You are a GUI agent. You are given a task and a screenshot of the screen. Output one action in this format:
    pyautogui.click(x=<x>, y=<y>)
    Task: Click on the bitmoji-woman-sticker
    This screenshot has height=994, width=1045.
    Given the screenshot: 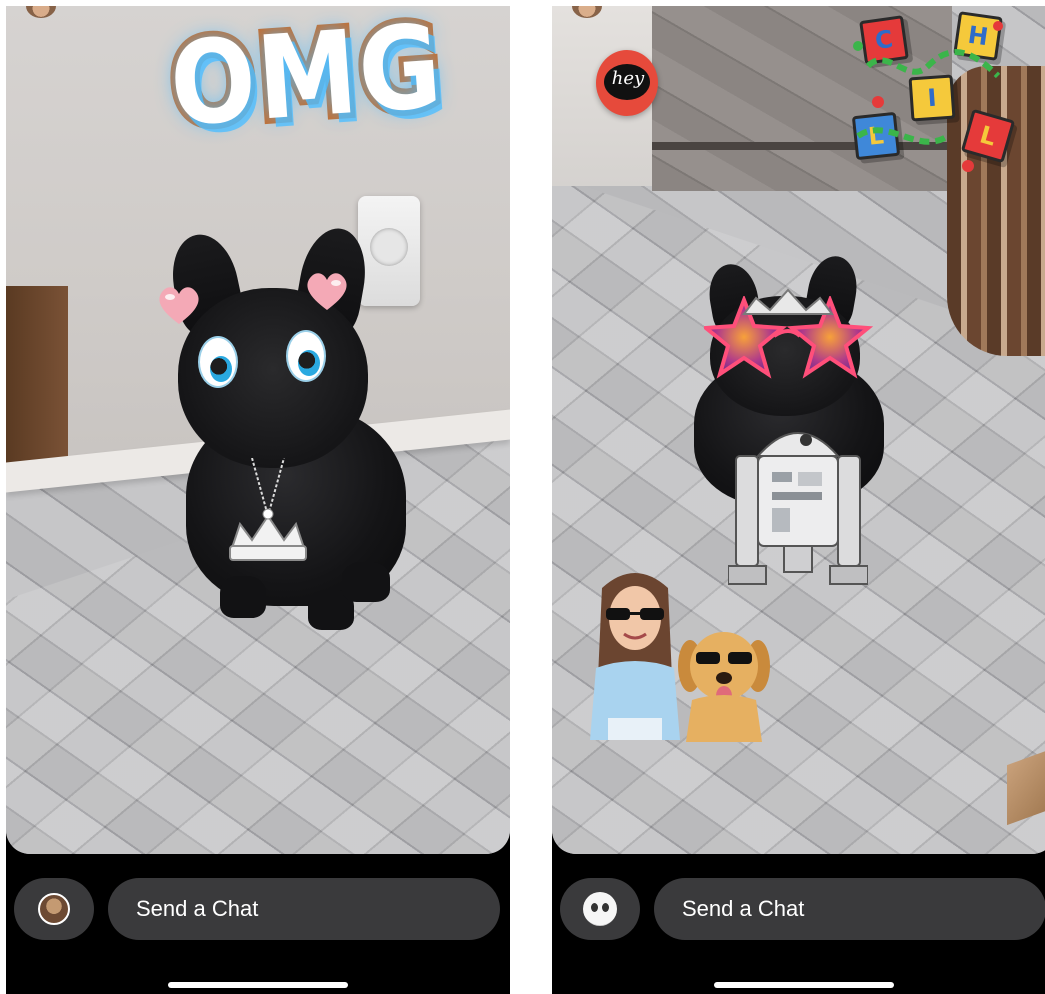 What is the action you would take?
    pyautogui.click(x=635, y=656)
    